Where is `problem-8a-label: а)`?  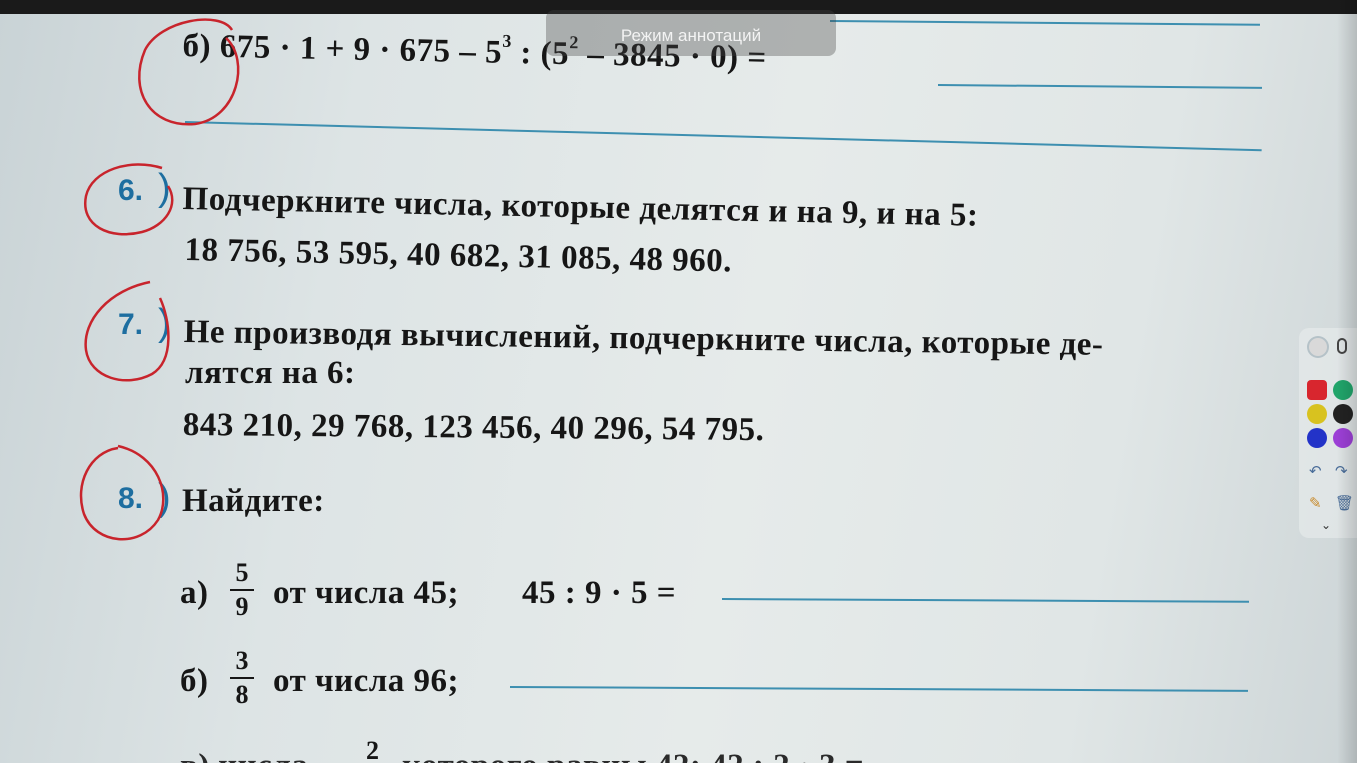
problem-8a-label: а) is located at coordinates (194, 593).